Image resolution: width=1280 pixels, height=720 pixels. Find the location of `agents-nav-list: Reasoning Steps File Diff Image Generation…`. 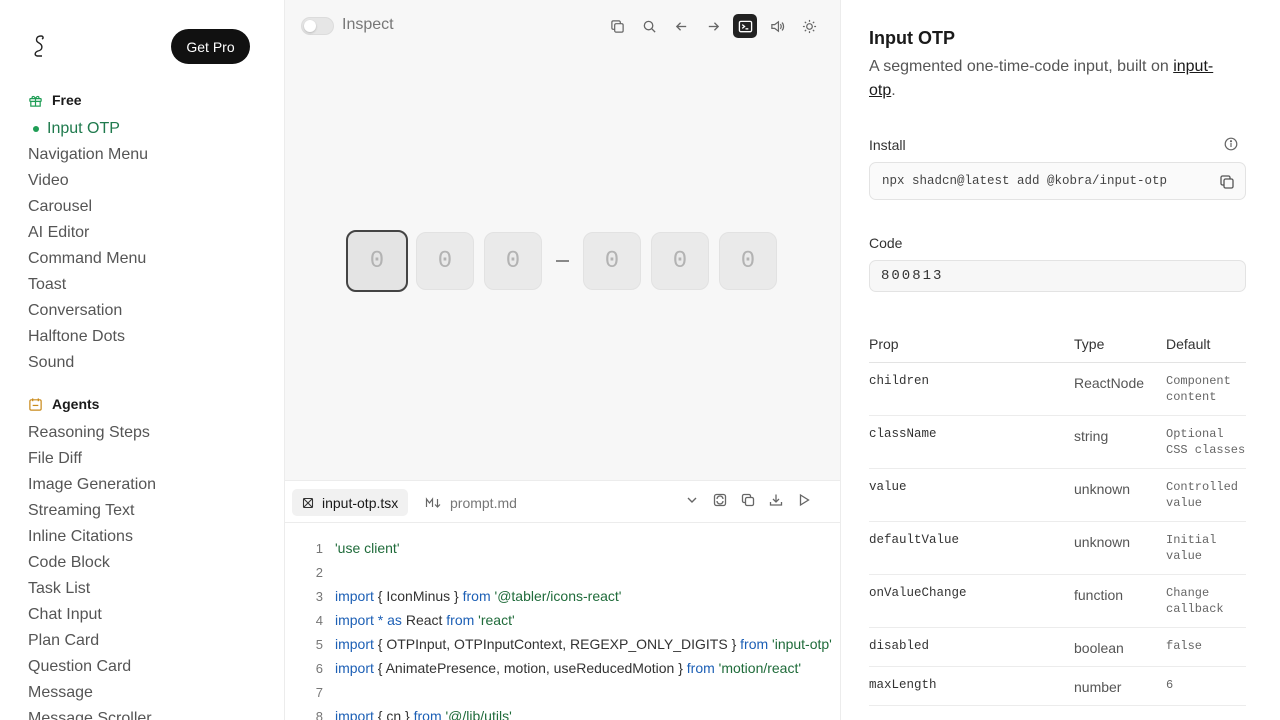

agents-nav-list: Reasoning Steps File Diff Image Generation… is located at coordinates (92, 570).